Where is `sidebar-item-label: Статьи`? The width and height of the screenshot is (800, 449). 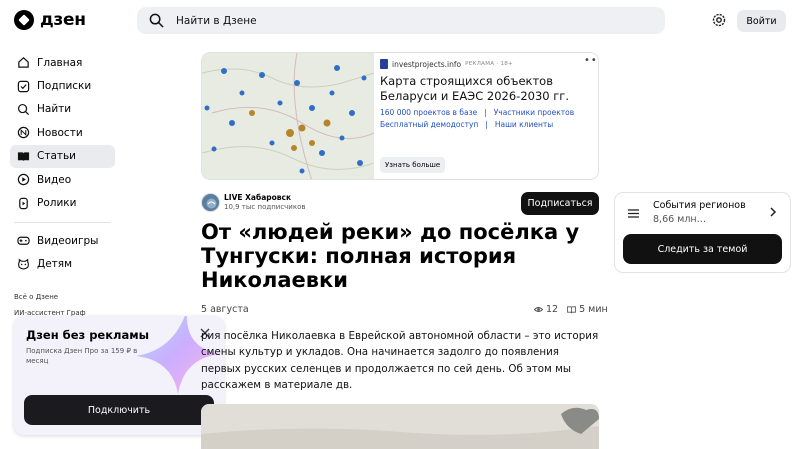
sidebar-item-label: Статьи is located at coordinates (57, 156).